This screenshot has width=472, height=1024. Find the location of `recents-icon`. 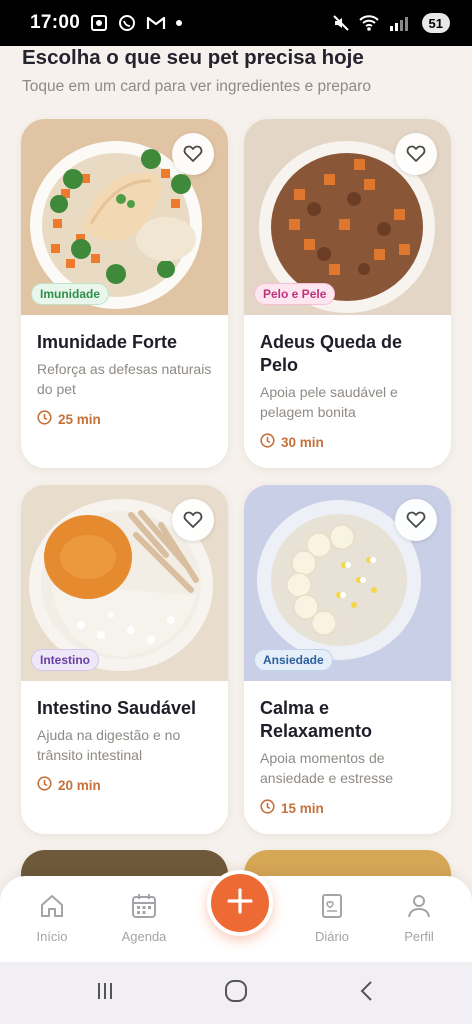

recents-icon is located at coordinates (105, 993).